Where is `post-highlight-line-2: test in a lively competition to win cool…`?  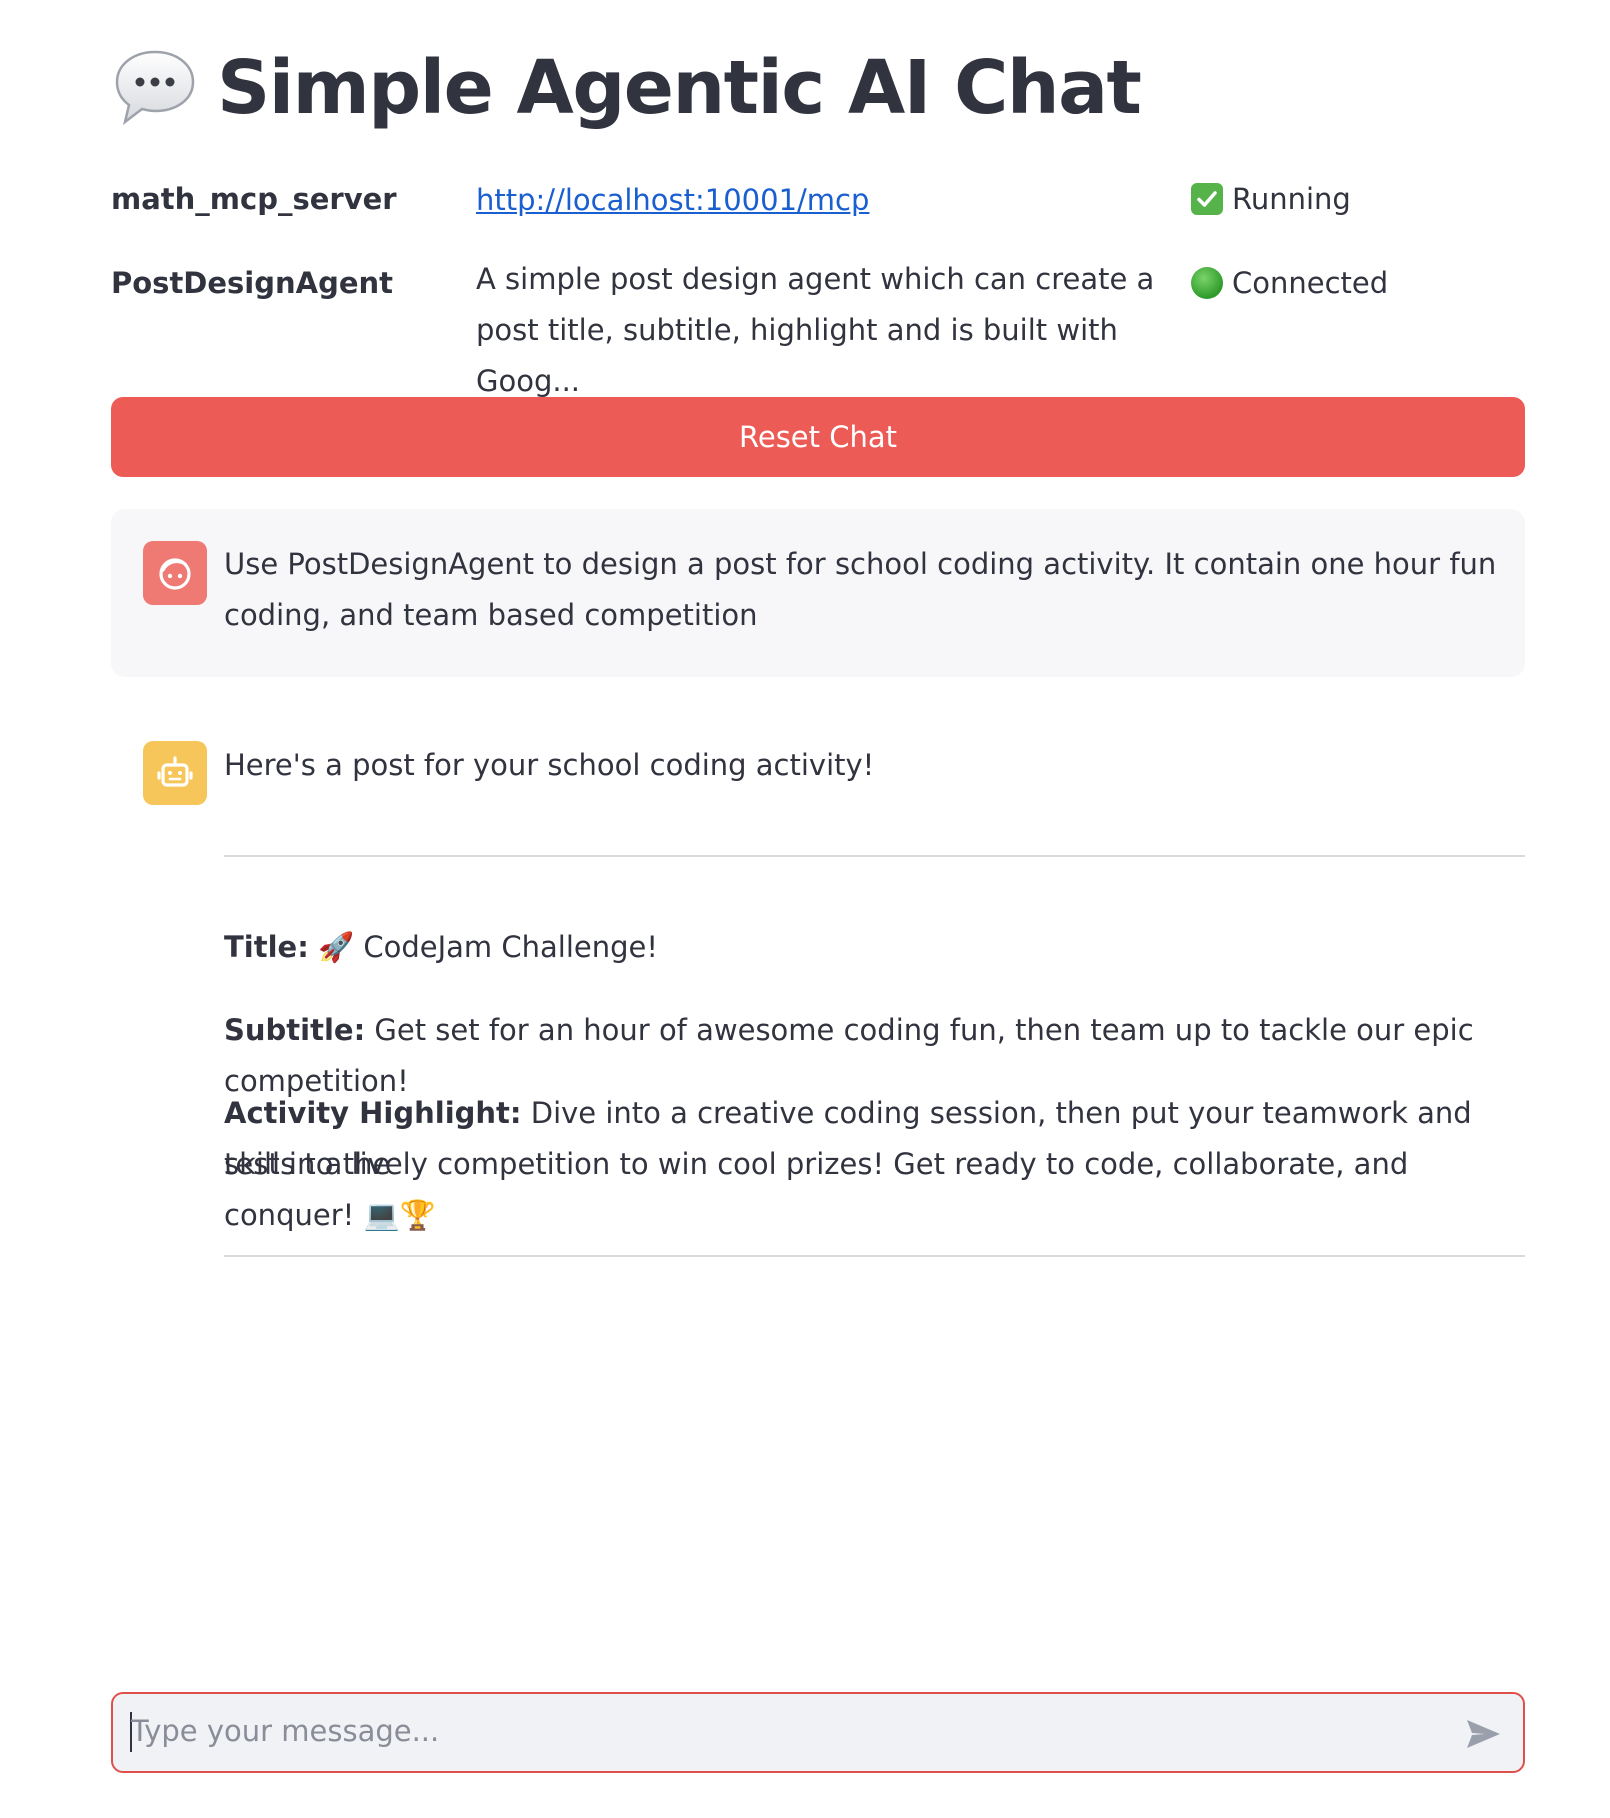 post-highlight-line-2: test in a lively competition to win cool… is located at coordinates (879, 1190).